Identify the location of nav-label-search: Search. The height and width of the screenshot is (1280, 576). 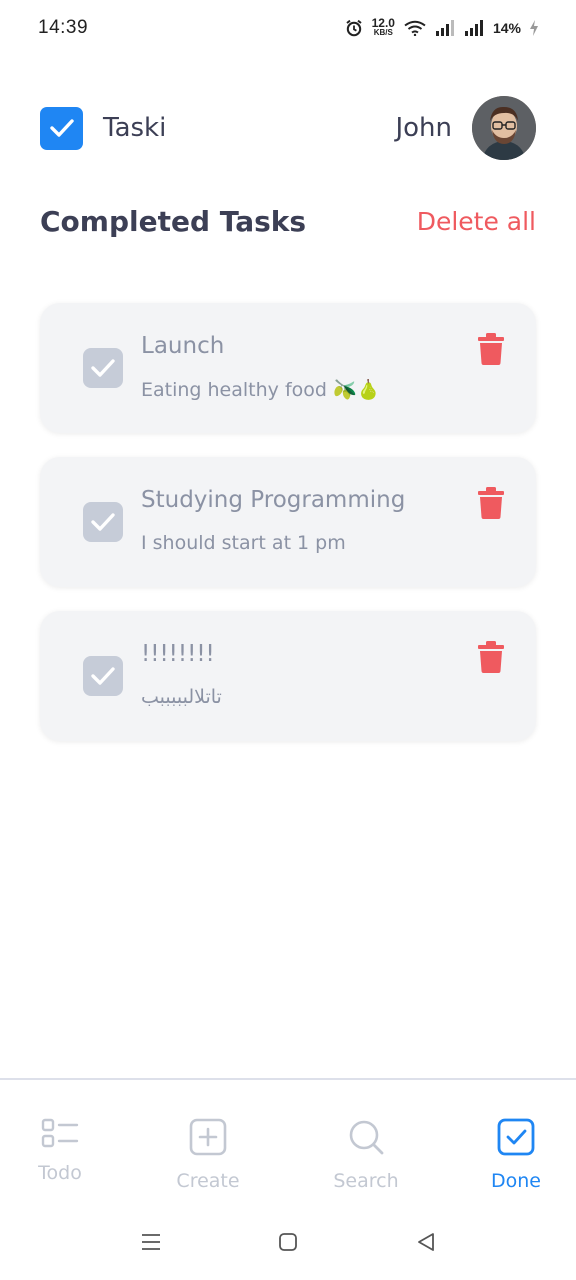
(366, 1181).